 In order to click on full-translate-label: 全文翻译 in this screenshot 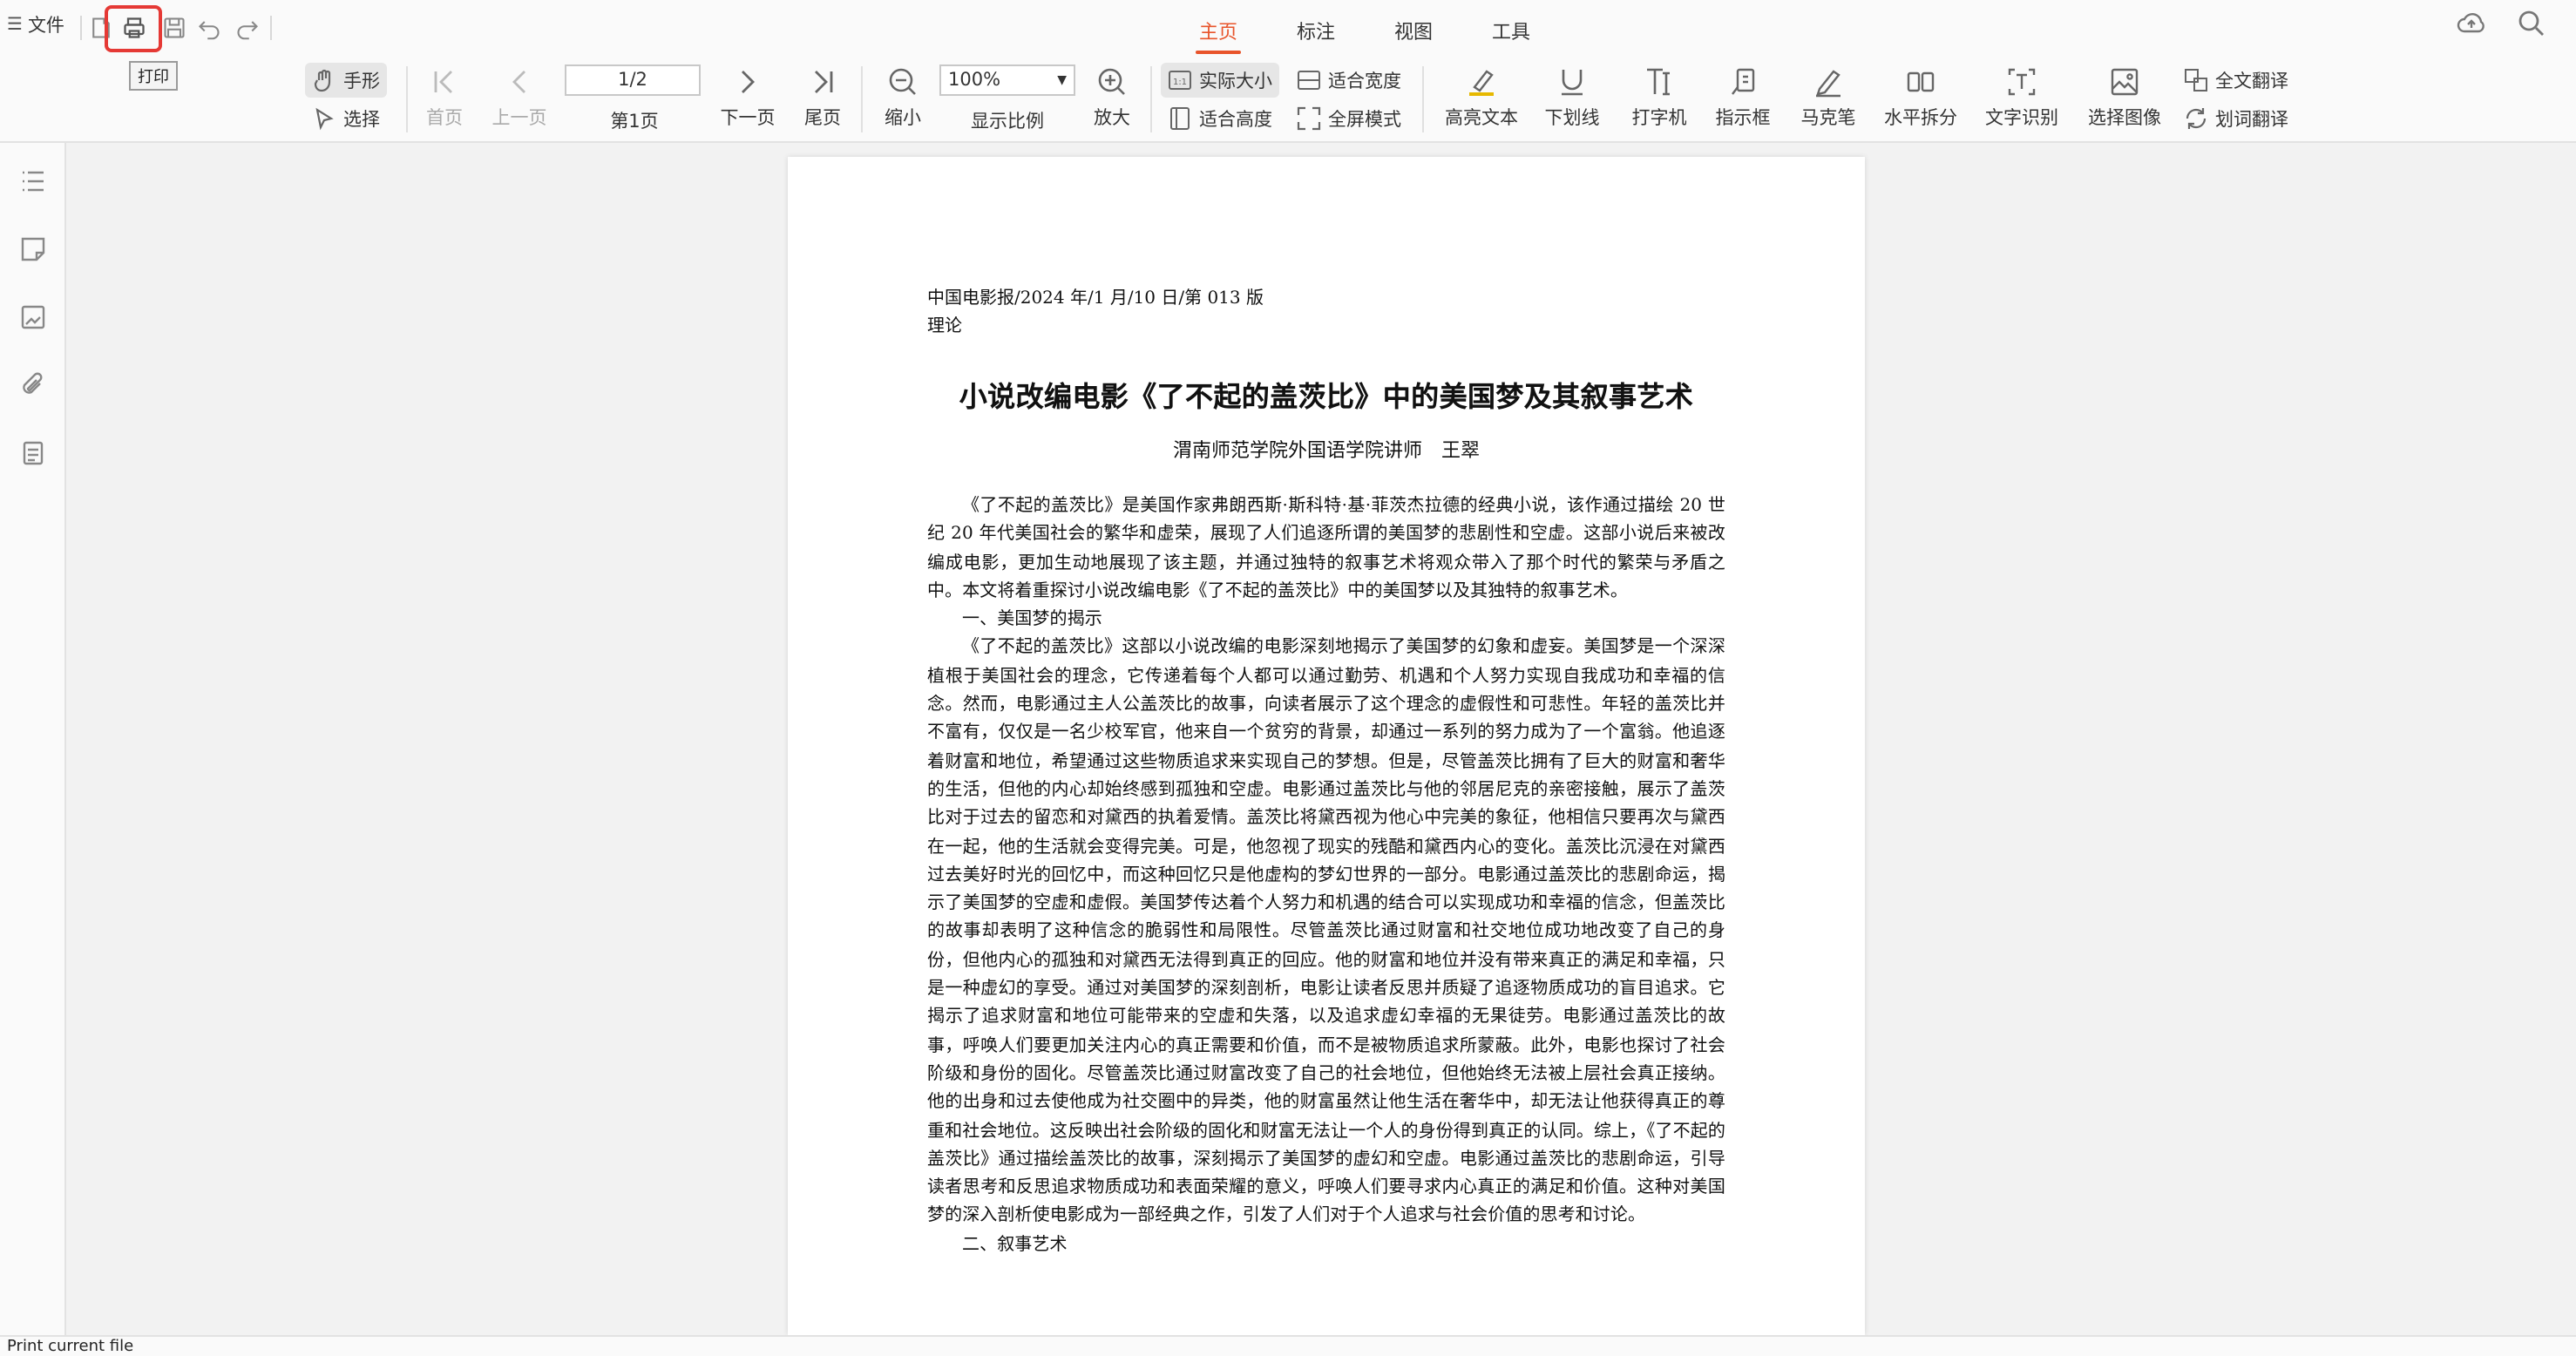, I will do `click(2252, 81)`.